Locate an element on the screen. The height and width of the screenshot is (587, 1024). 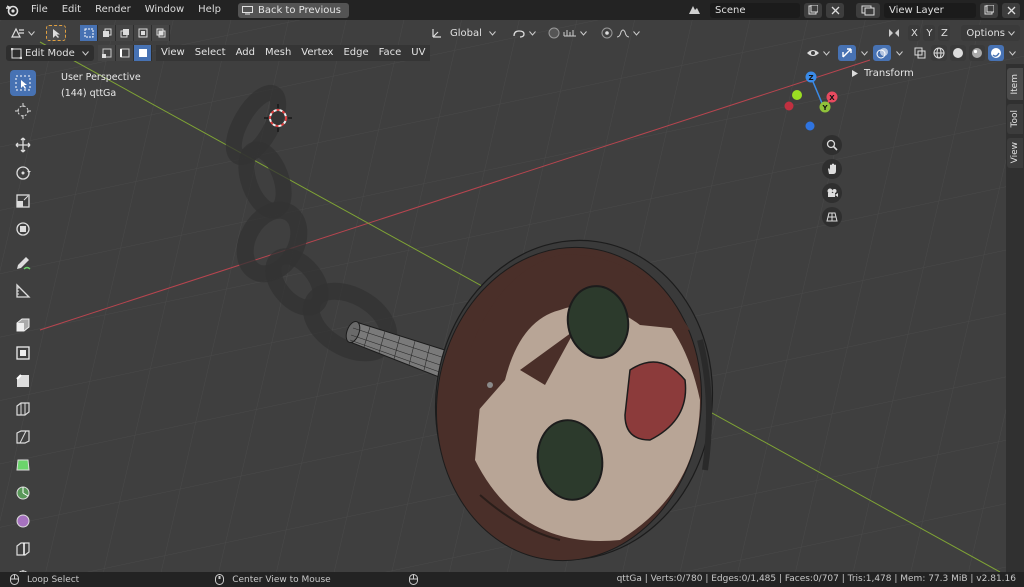
tab-tool-label: Tool is located at coordinates (1015, 119).